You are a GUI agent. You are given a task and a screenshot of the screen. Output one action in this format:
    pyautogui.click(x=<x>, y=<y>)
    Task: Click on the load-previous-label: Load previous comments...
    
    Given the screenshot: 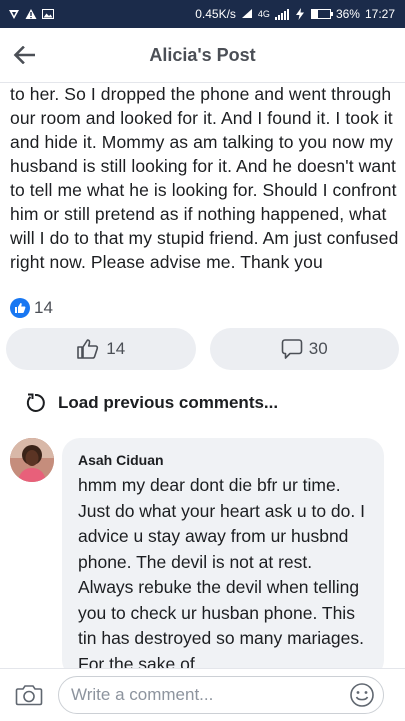 What is the action you would take?
    pyautogui.click(x=168, y=402)
    